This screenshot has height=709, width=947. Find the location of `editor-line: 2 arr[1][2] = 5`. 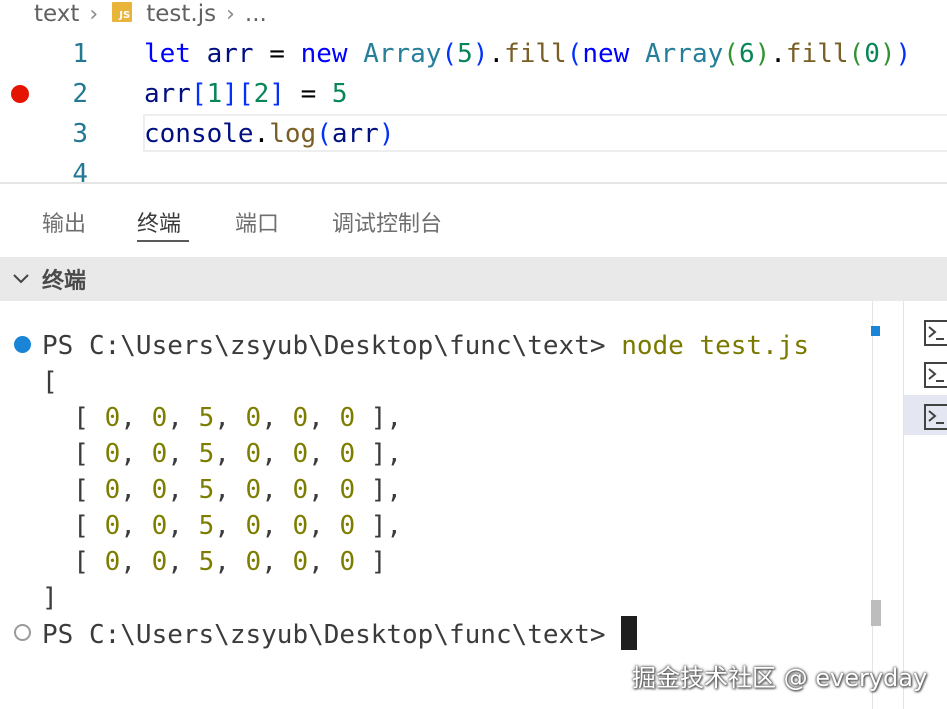

editor-line: 2 arr[1][2] = 5 is located at coordinates (473, 94).